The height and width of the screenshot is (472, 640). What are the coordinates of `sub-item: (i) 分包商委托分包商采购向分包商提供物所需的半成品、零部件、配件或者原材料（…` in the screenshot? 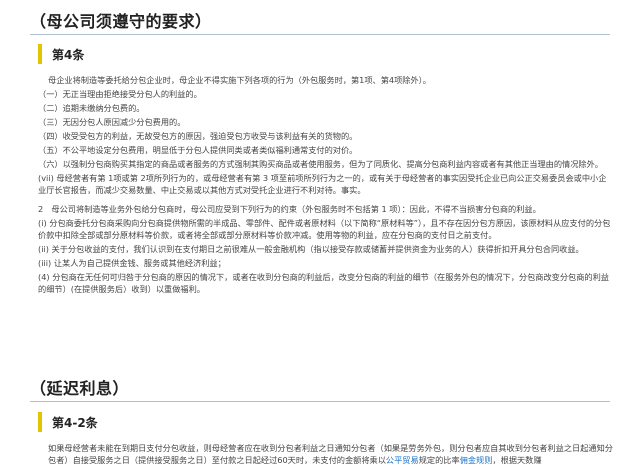 It's located at (324, 229).